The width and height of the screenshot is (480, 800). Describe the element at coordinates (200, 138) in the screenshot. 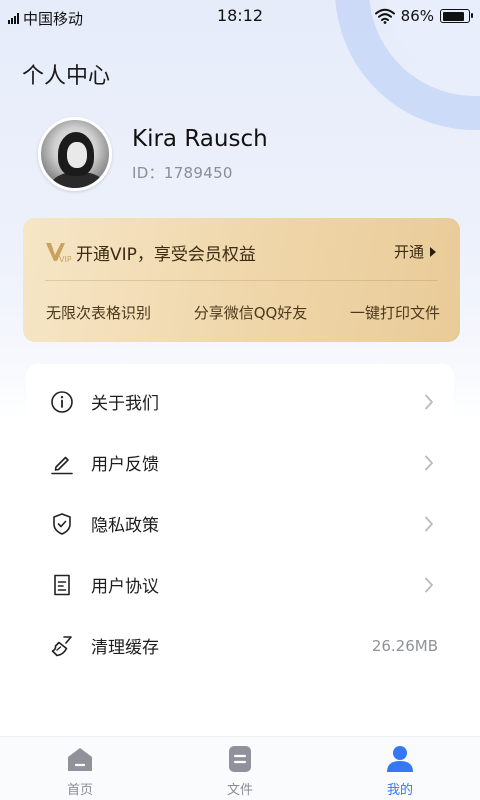

I see `user-name: Kira Rausch` at that location.